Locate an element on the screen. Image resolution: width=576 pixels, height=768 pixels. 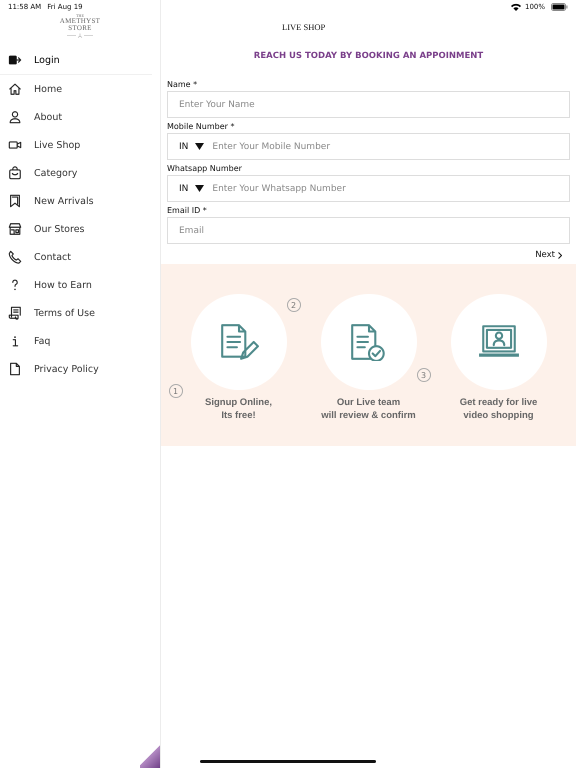
battery-icon is located at coordinates (559, 7).